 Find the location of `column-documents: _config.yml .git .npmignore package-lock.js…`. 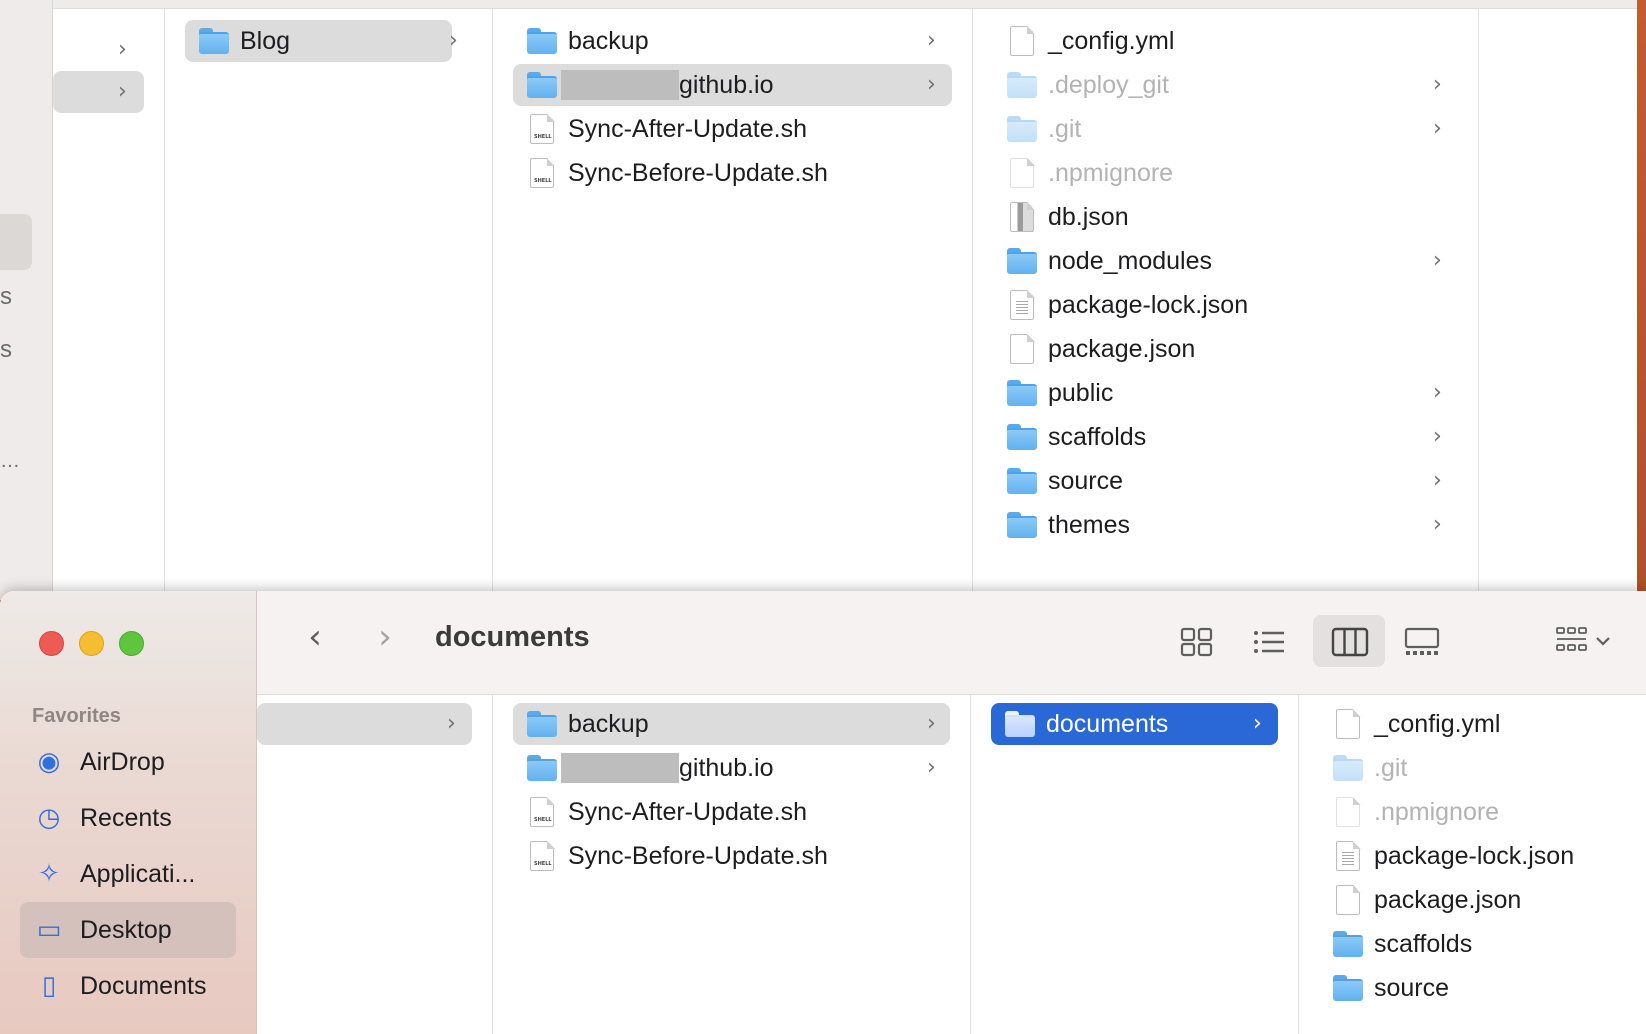

column-documents: _config.yml .git .npmignore package-lock.js… is located at coordinates (1472, 864).